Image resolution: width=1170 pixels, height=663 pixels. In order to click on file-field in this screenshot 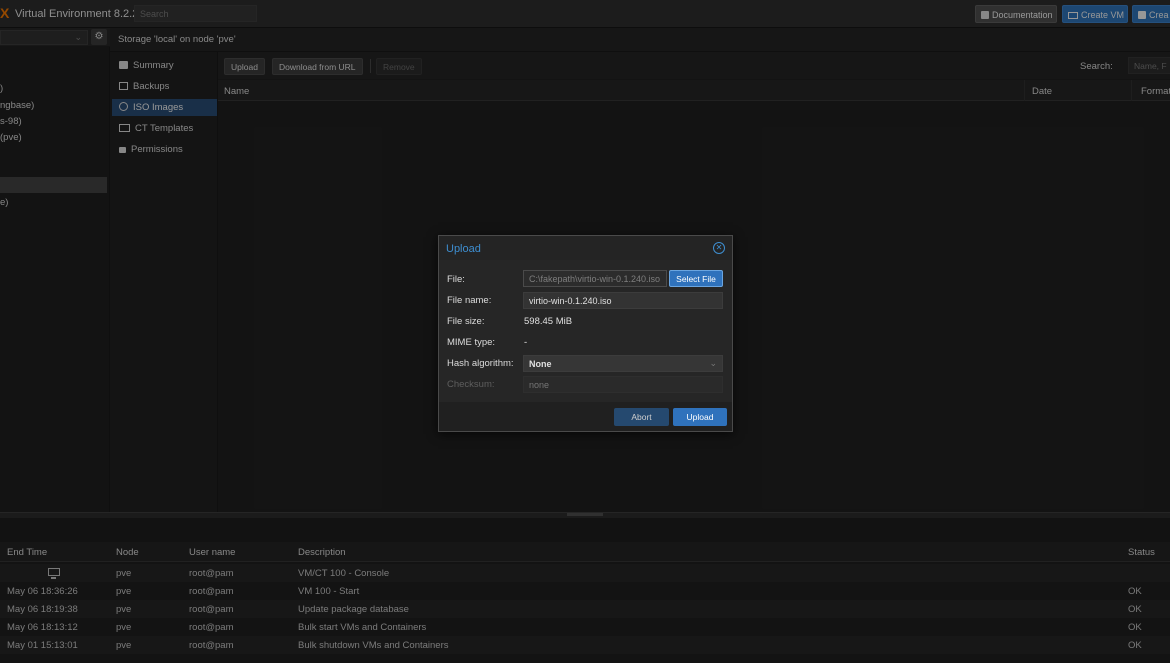, I will do `click(595, 278)`.